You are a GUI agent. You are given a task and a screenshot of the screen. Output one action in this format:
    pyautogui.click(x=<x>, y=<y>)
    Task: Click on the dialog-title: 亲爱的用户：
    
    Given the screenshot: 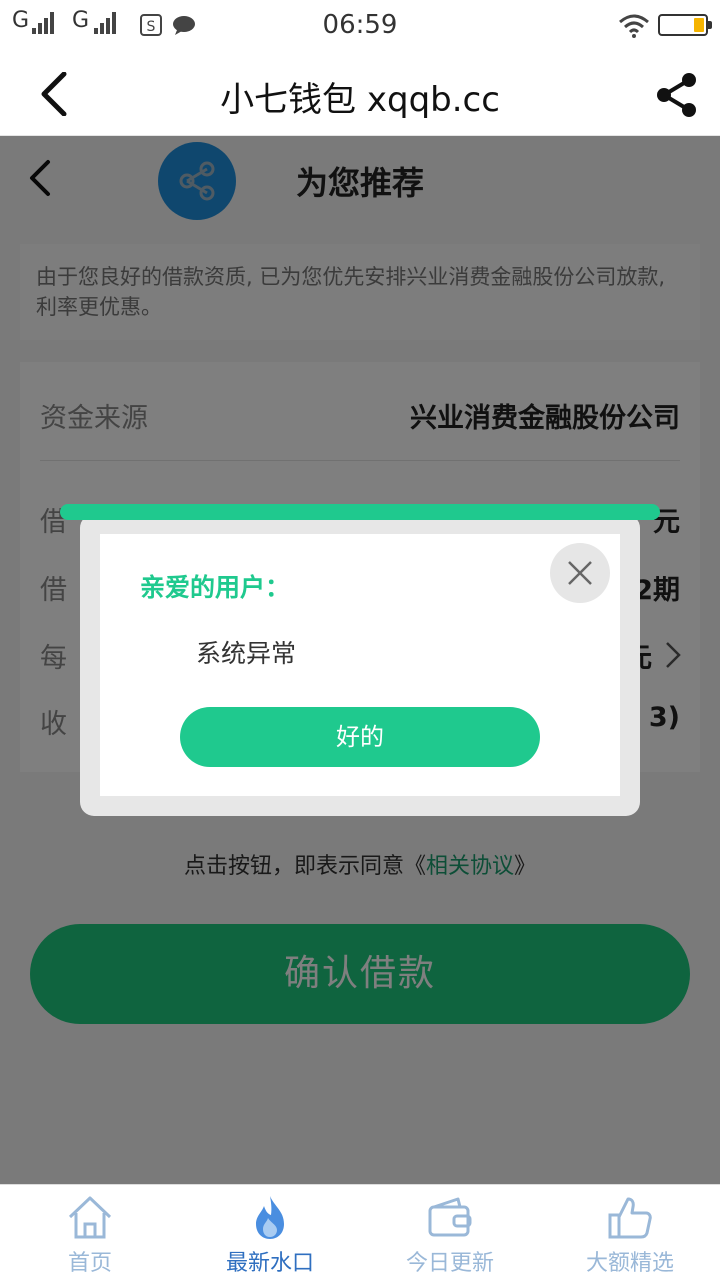 What is the action you would take?
    pyautogui.click(x=215, y=587)
    